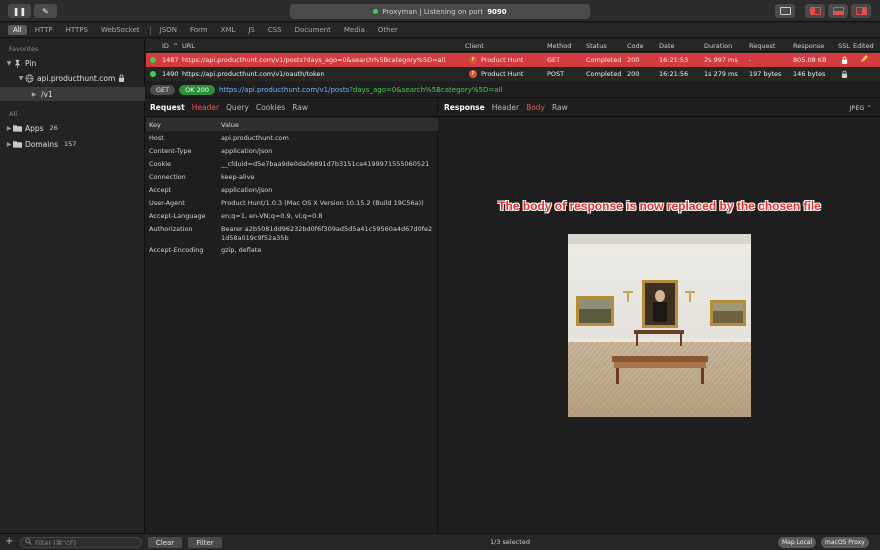 Image resolution: width=880 pixels, height=550 pixels. What do you see at coordinates (762, 46) in the screenshot?
I see `column-request: Request` at bounding box center [762, 46].